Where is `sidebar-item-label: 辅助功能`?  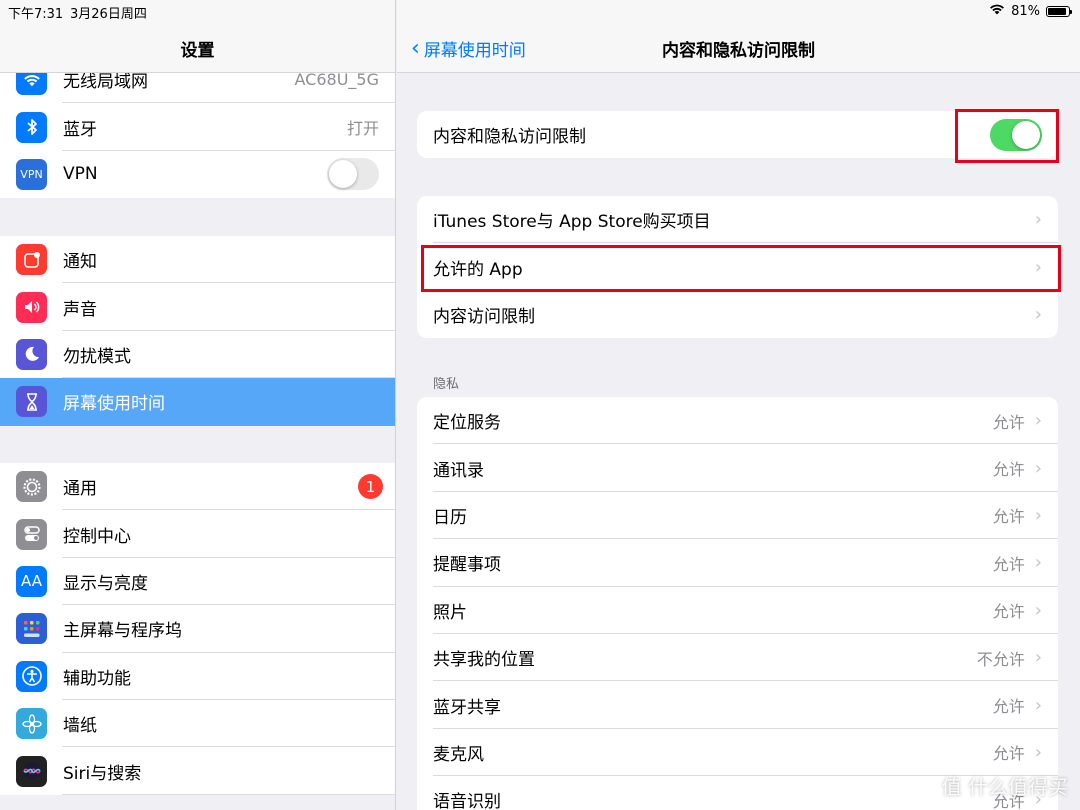
sidebar-item-label: 辅助功能 is located at coordinates (97, 678).